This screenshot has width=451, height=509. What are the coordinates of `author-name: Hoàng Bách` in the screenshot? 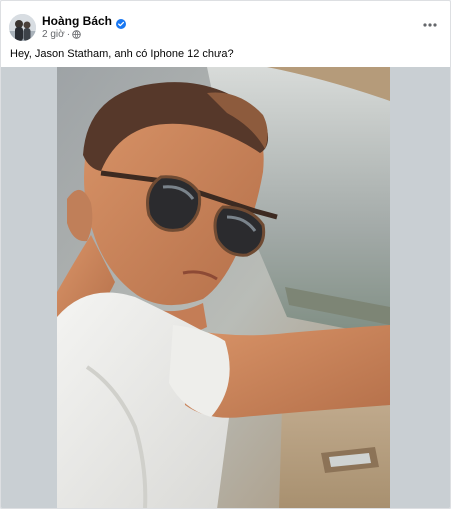 It's located at (77, 21).